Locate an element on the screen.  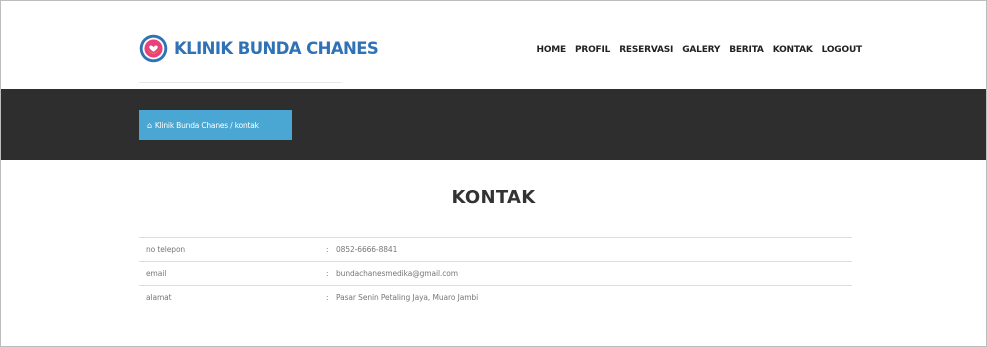
brand-link: KLINIK BUNDA CHANES is located at coordinates (259, 48).